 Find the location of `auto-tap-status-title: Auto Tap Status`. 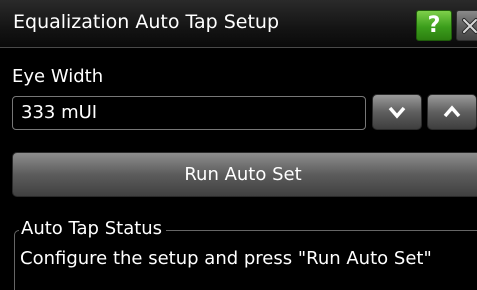

auto-tap-status-title: Auto Tap Status is located at coordinates (93, 228).